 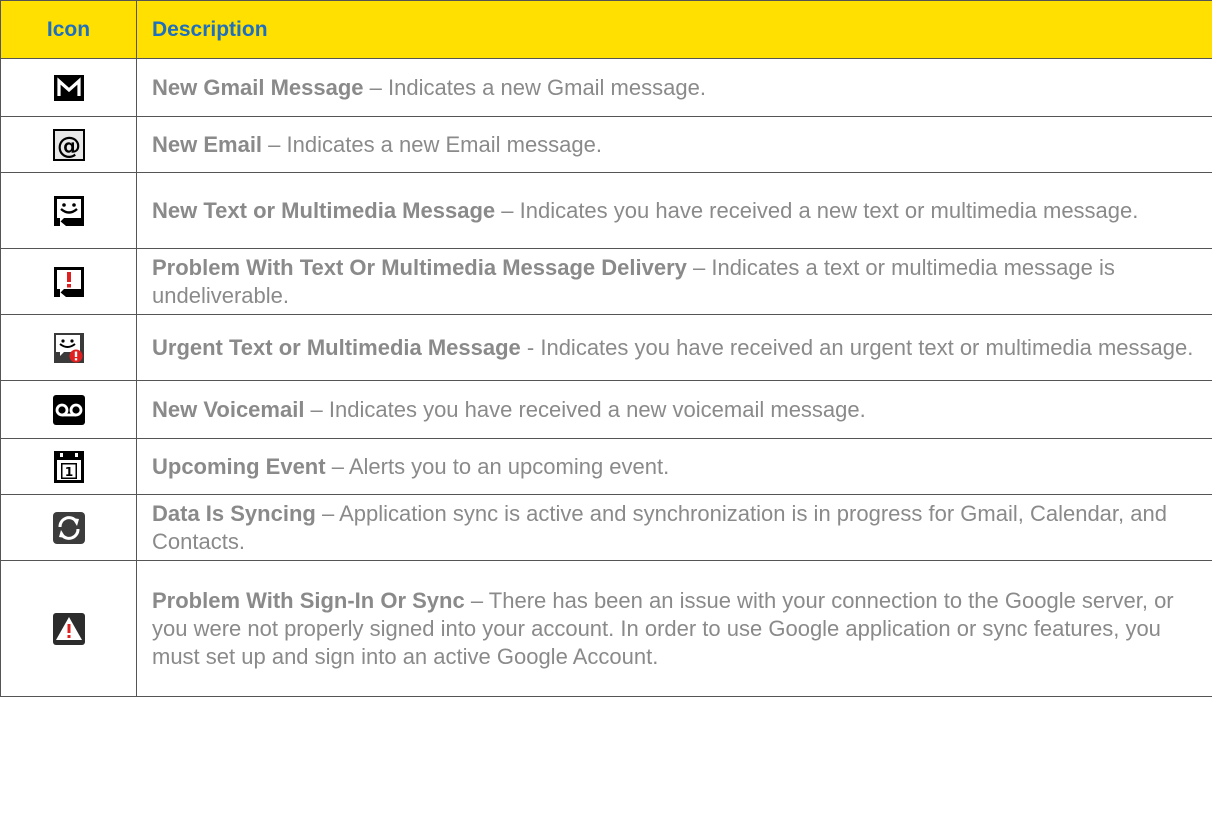 What do you see at coordinates (234, 513) in the screenshot?
I see `row-title: Data Is Syncing` at bounding box center [234, 513].